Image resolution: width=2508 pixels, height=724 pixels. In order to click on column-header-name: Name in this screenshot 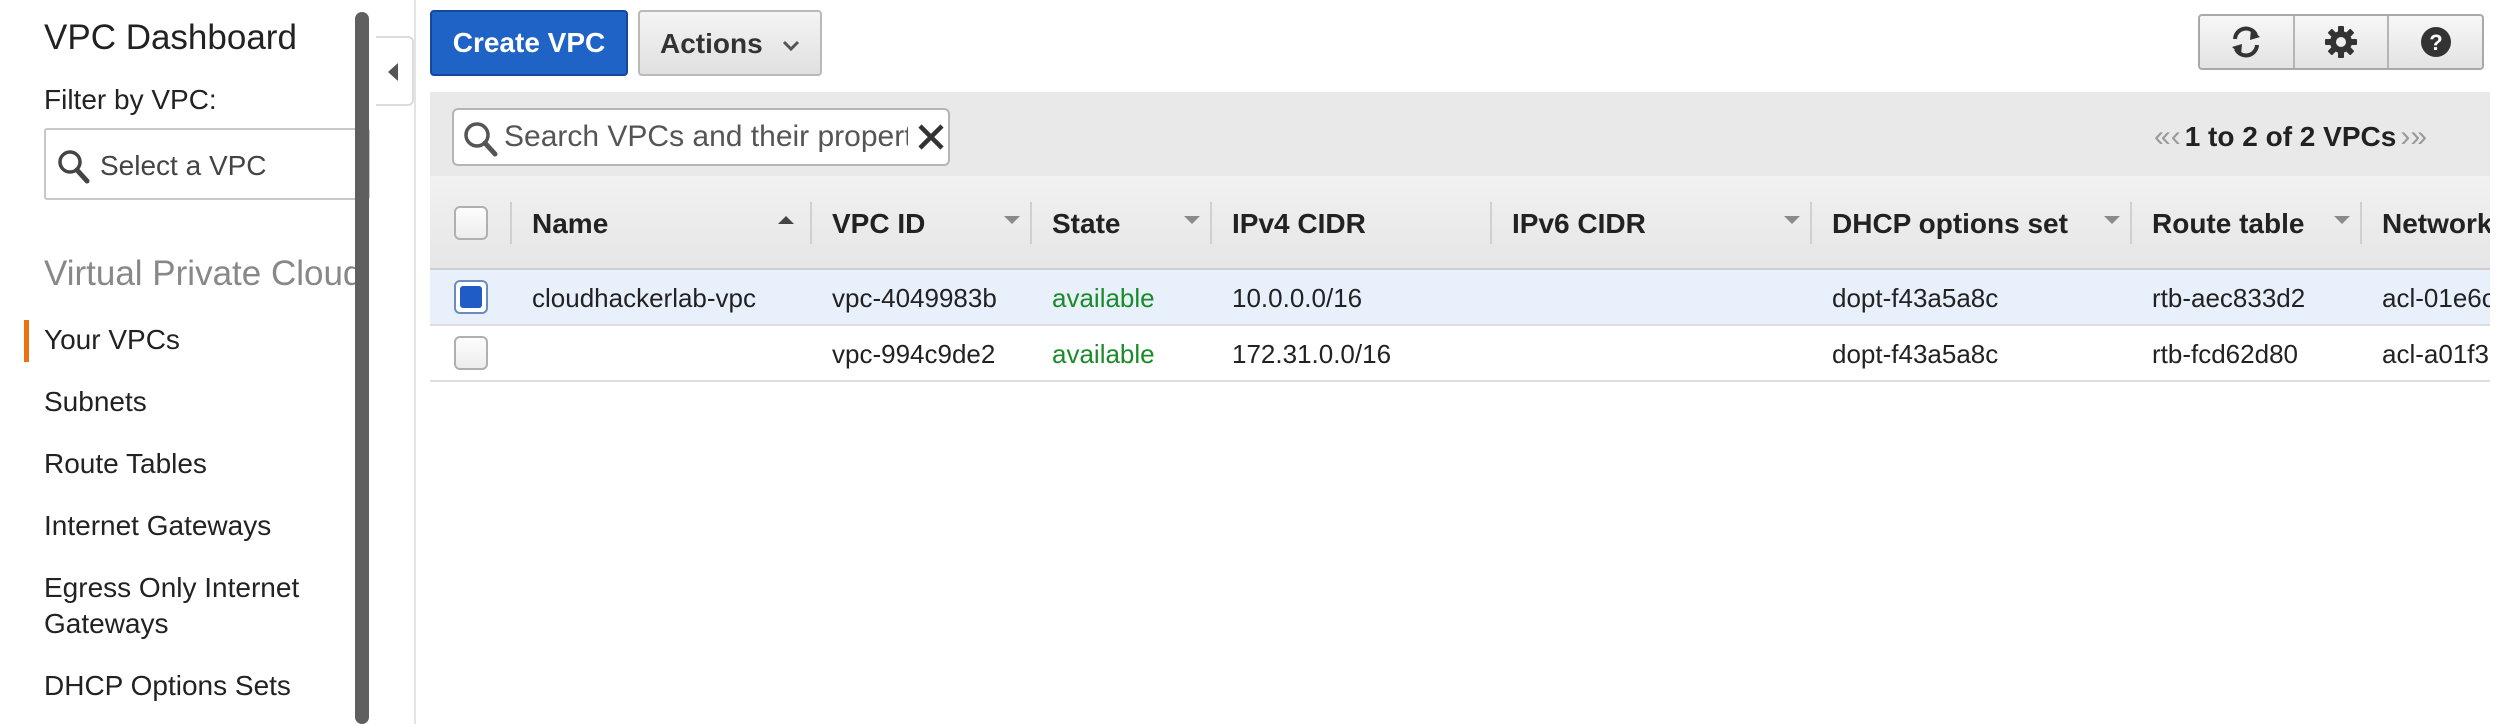, I will do `click(660, 222)`.